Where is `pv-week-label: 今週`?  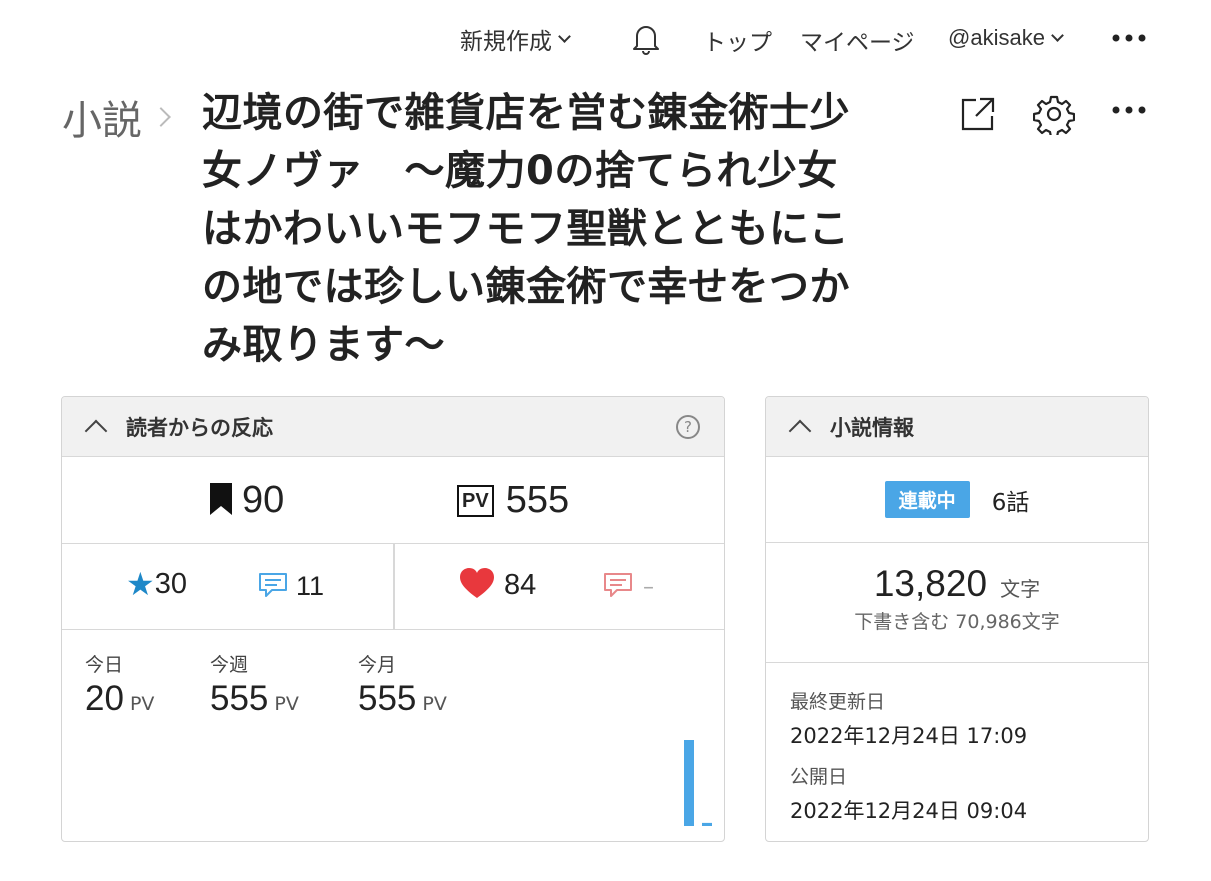
pv-week-label: 今週 is located at coordinates (229, 665).